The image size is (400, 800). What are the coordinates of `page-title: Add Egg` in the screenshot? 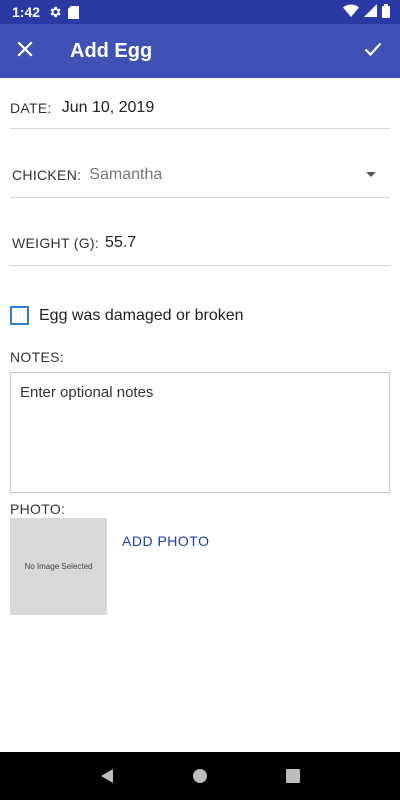 It's located at (111, 50).